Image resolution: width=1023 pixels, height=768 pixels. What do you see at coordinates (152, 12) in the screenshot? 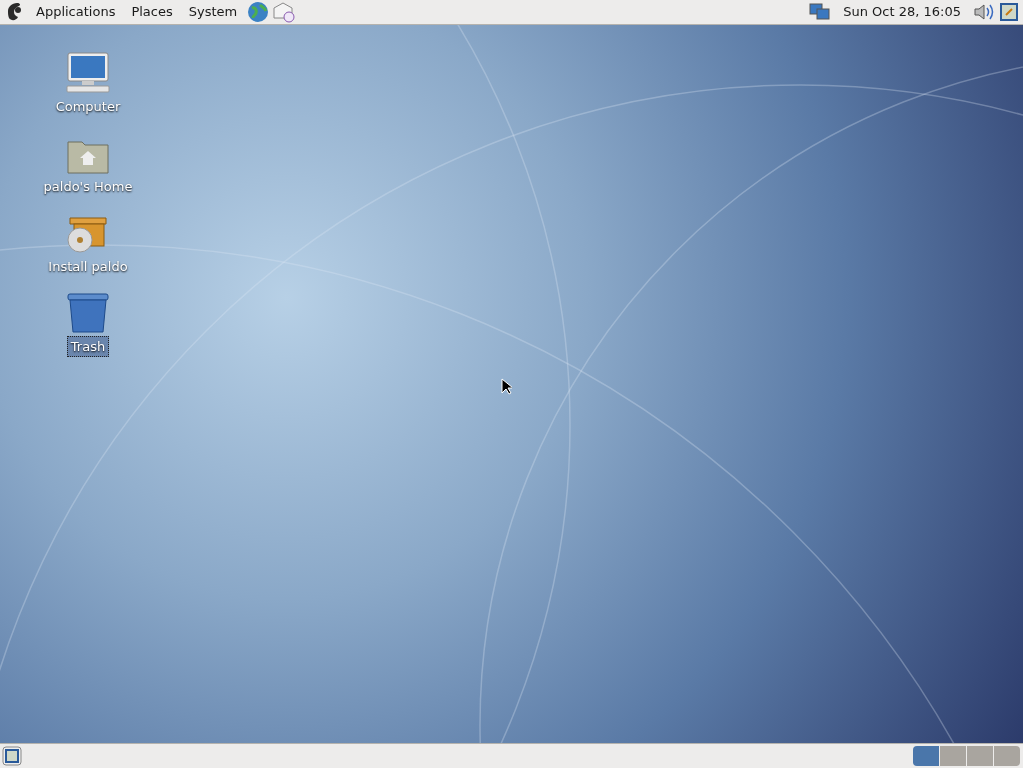
I see `panel-menu: Places` at bounding box center [152, 12].